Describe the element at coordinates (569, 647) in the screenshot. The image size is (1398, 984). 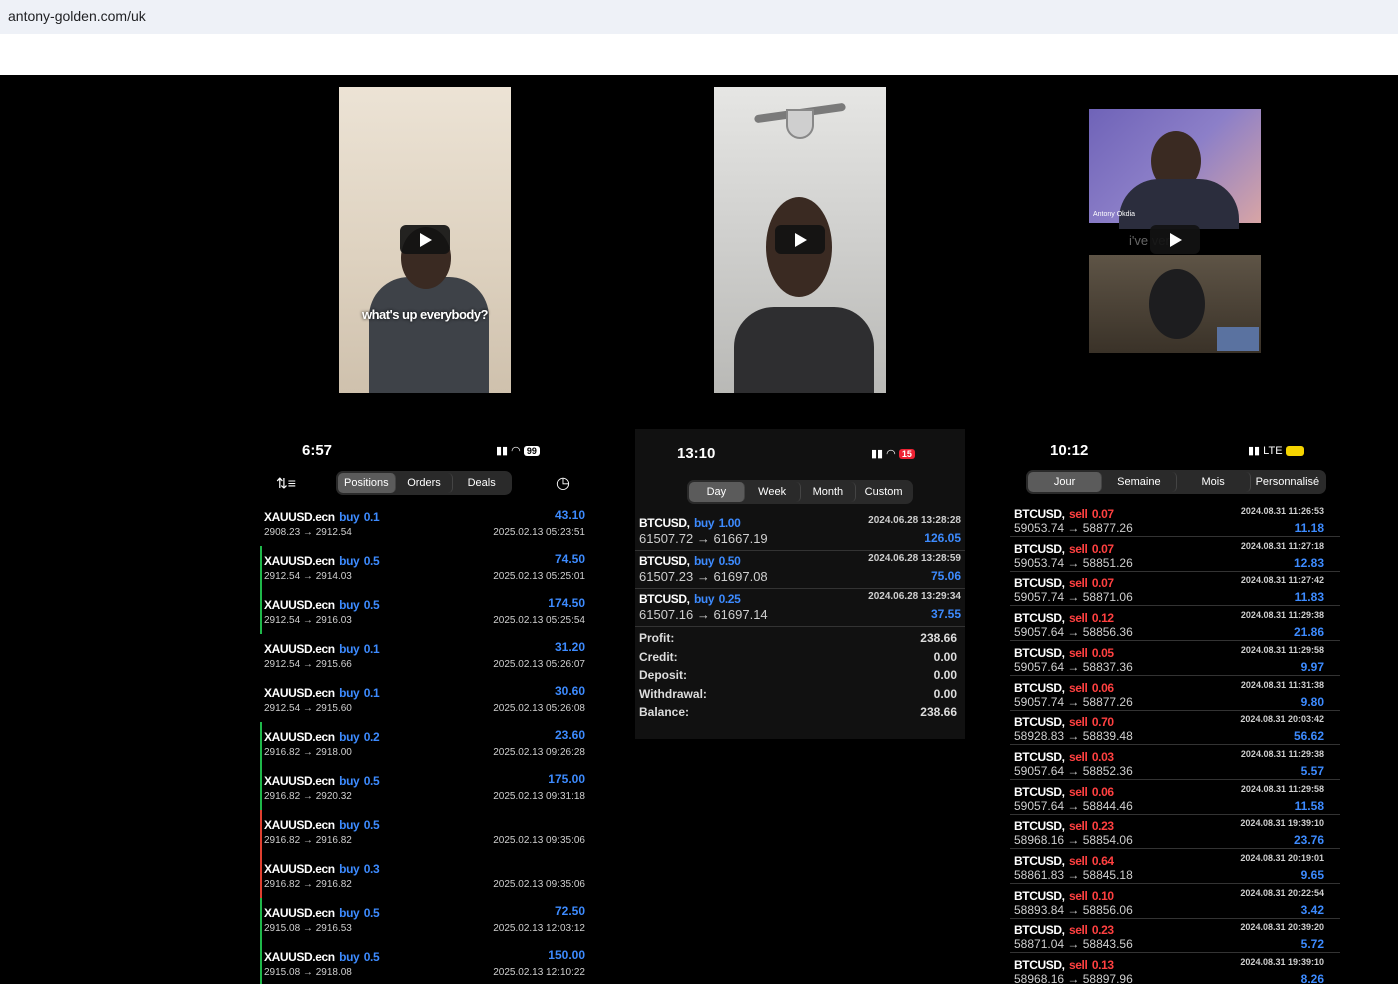
I see `profit: 31.20` at that location.